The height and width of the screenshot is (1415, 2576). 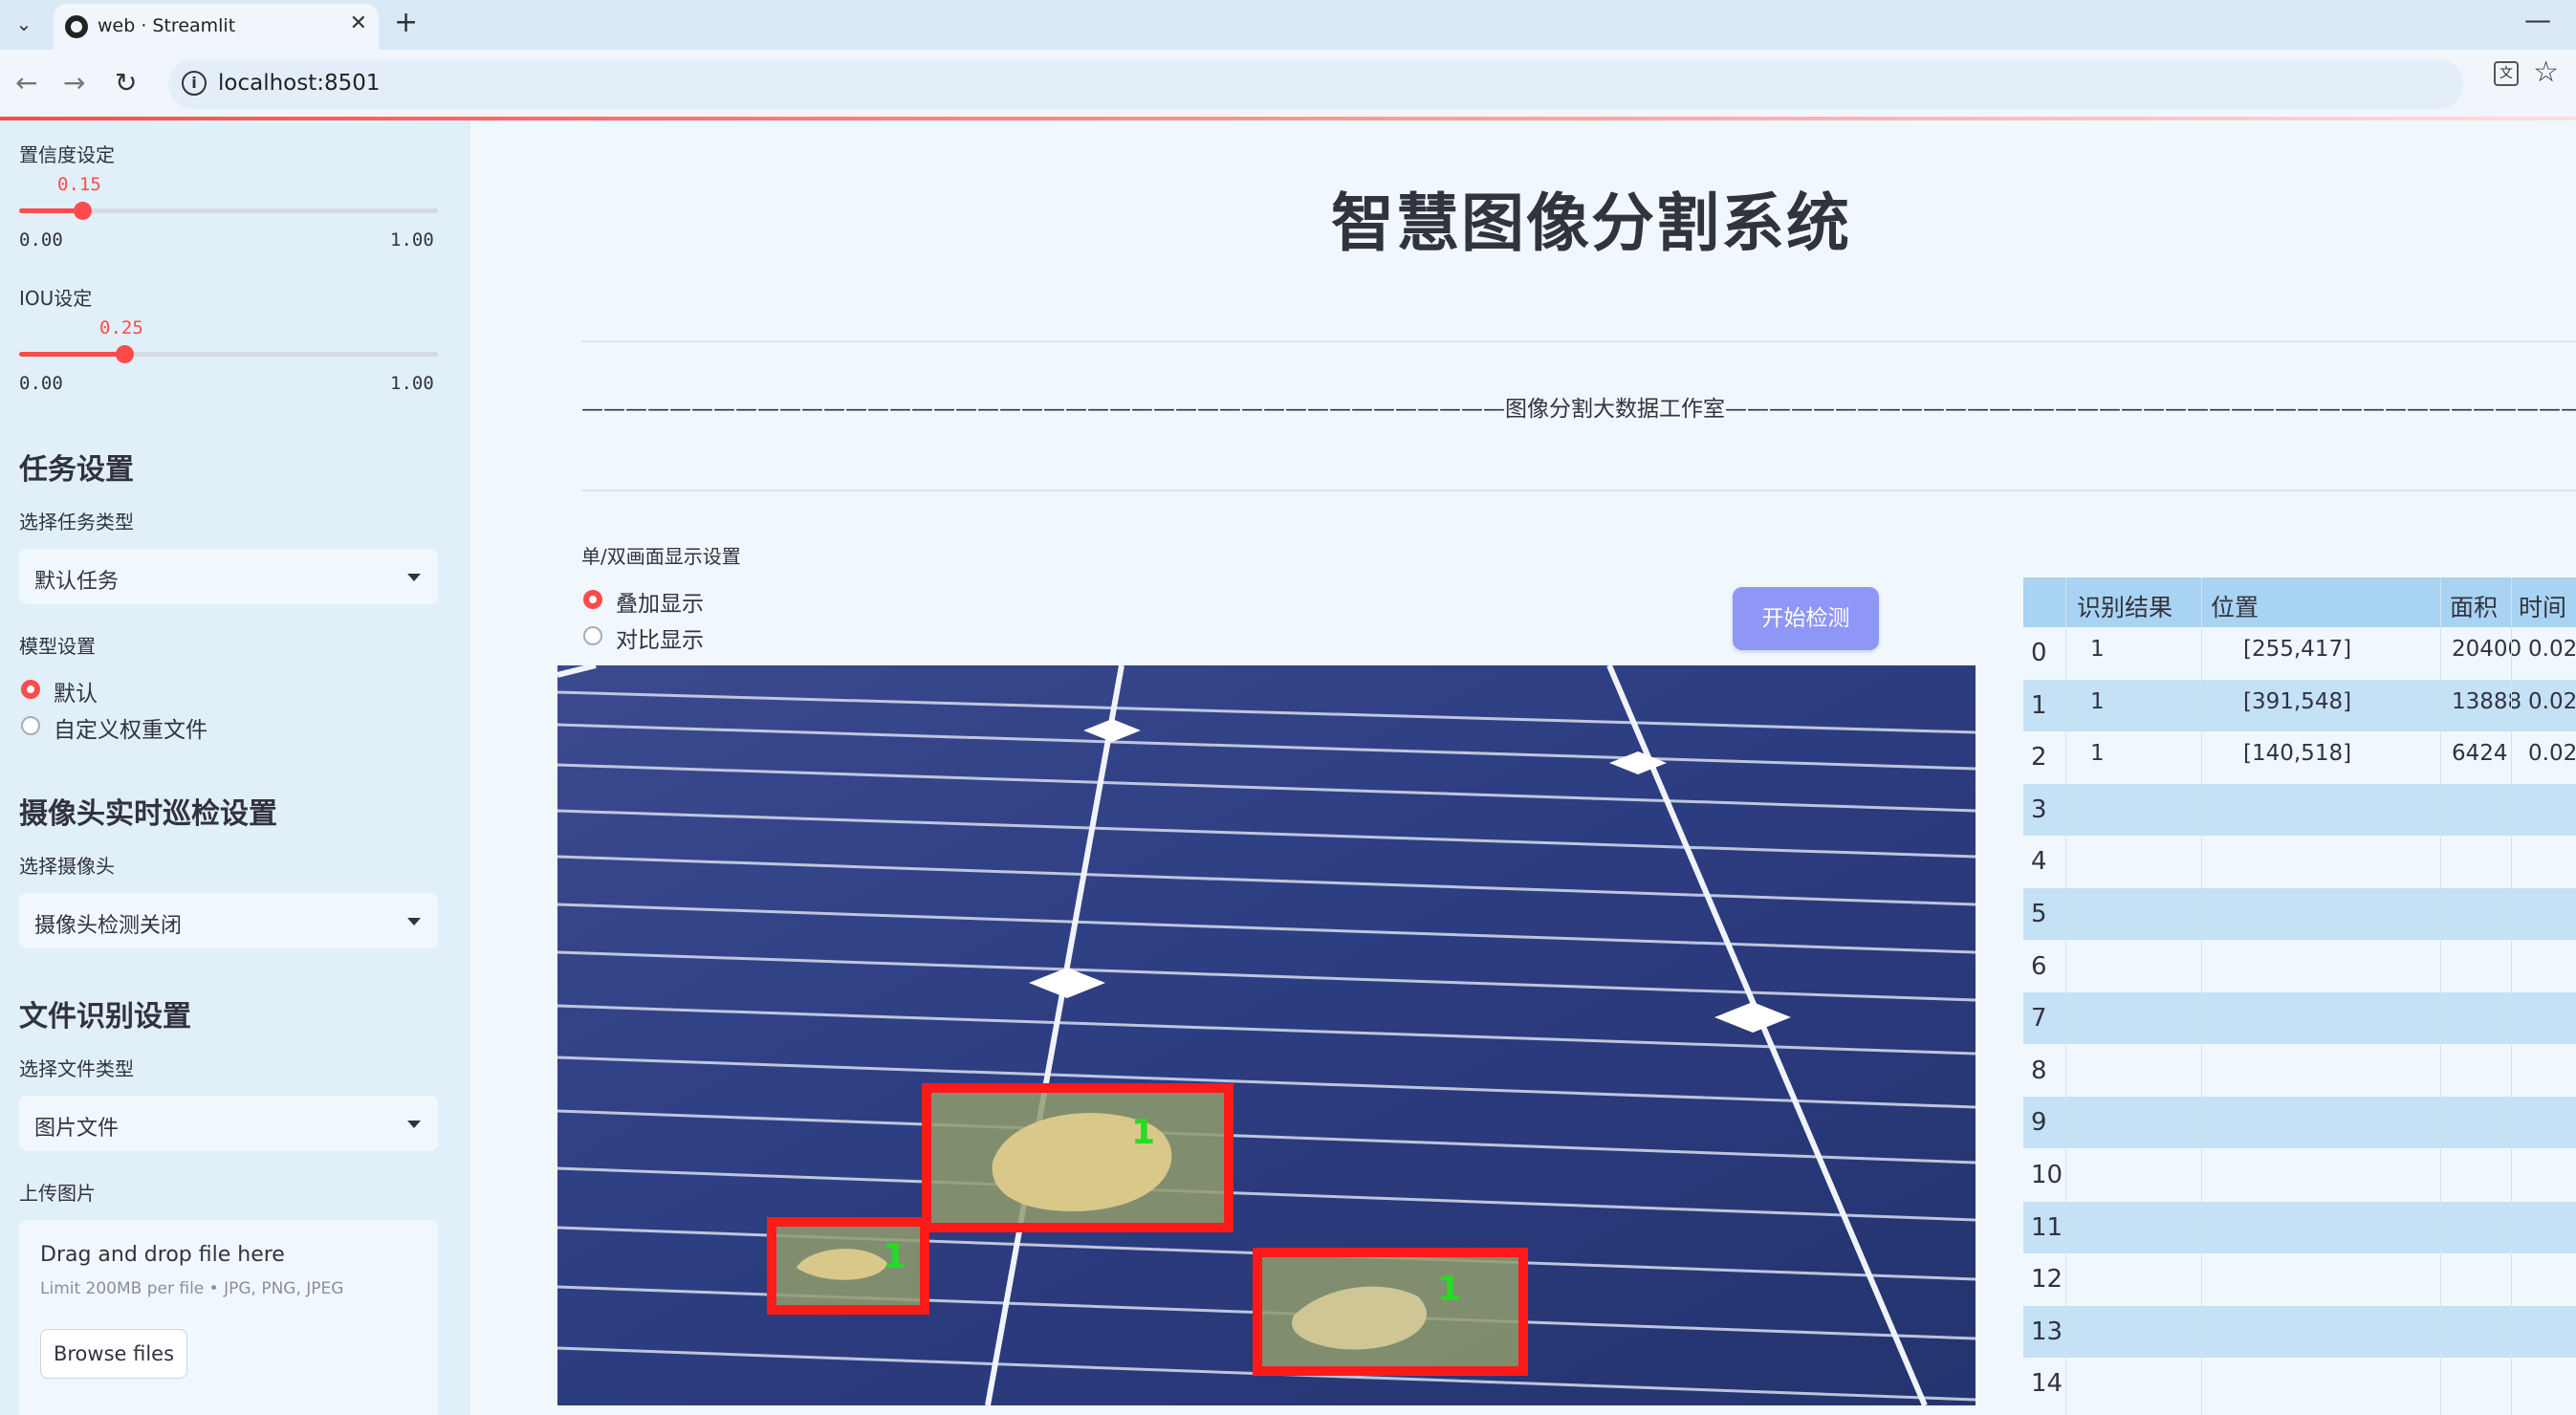 I want to click on start-detection-button: 开始检测, so click(x=1806, y=618).